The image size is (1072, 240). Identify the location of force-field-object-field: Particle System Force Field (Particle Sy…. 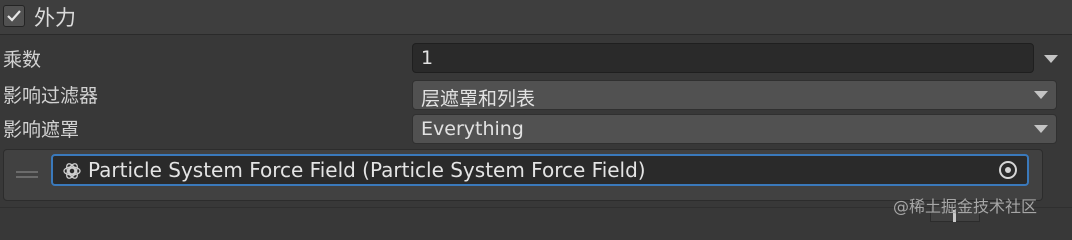
(540, 170).